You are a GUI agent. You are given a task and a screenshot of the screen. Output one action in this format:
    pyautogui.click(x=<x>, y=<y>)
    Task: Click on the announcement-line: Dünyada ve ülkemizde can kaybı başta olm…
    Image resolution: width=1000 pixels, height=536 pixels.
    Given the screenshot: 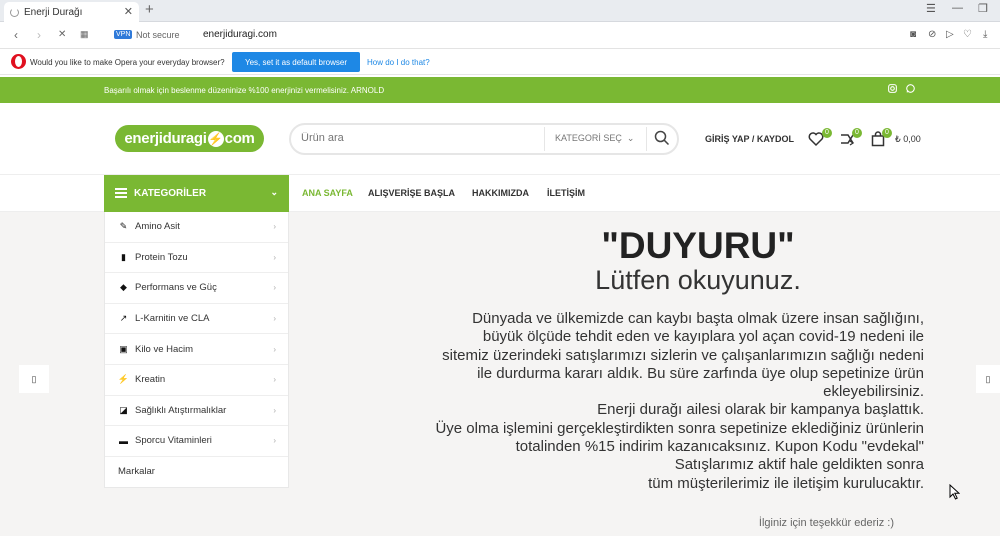 What is the action you would take?
    pyautogui.click(x=698, y=318)
    